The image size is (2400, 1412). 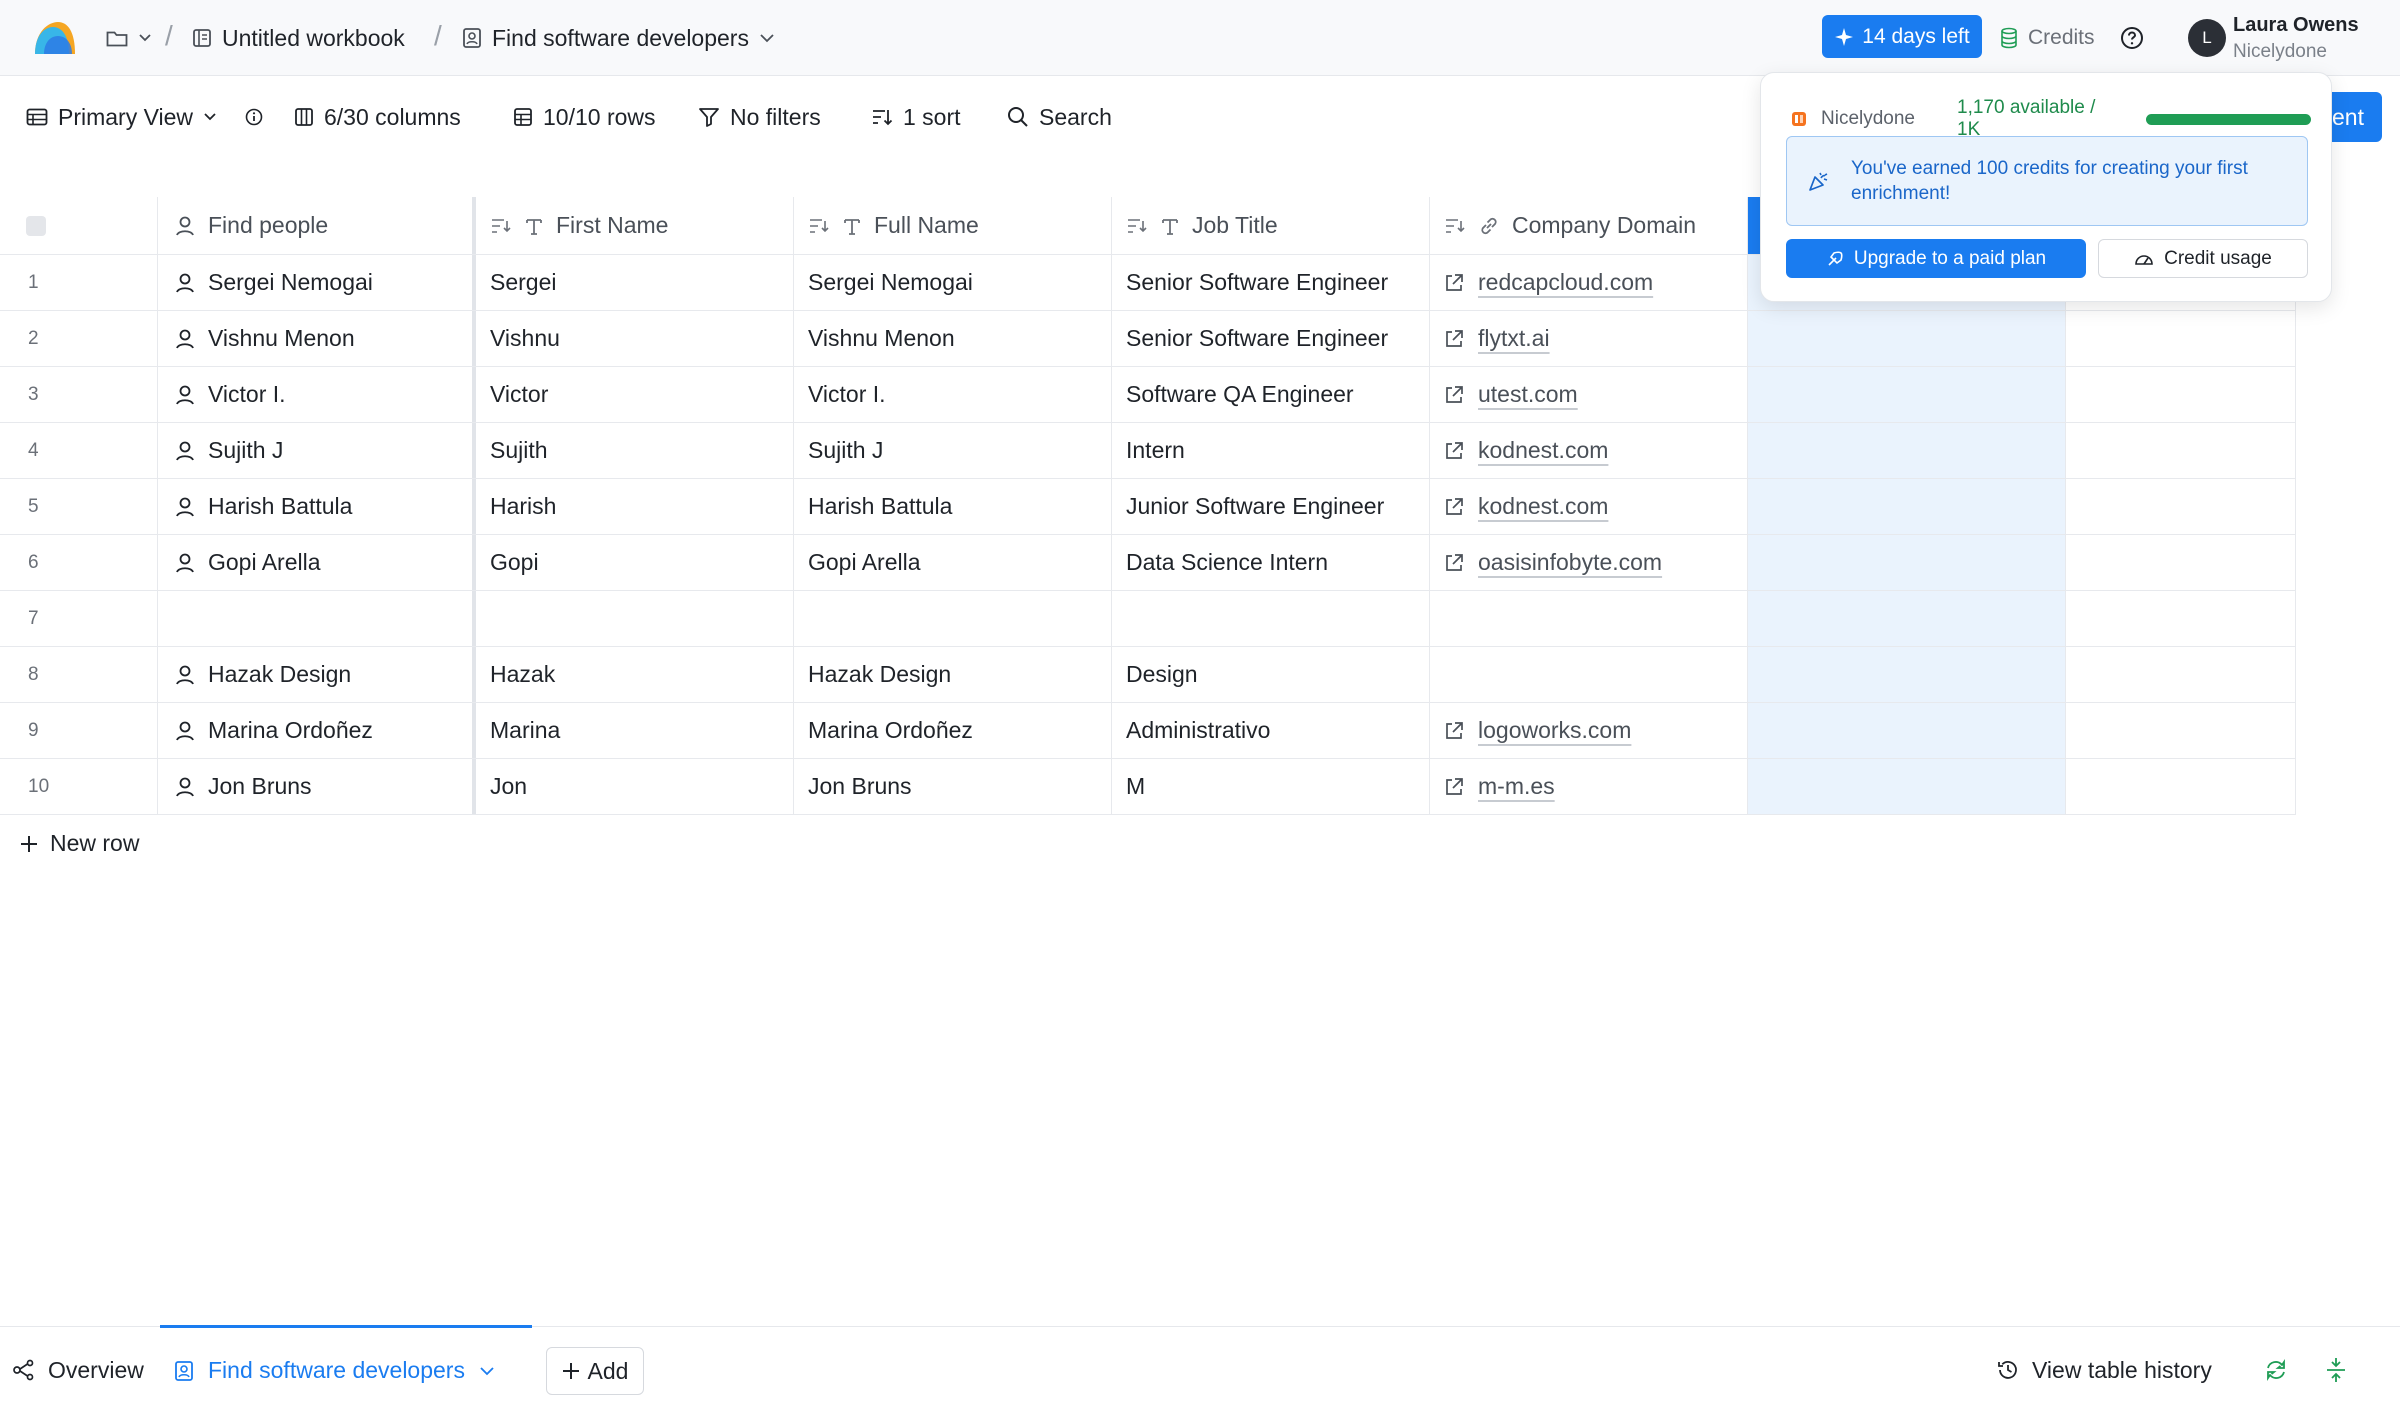 I want to click on header-job-title: Job Title, so click(x=1271, y=225).